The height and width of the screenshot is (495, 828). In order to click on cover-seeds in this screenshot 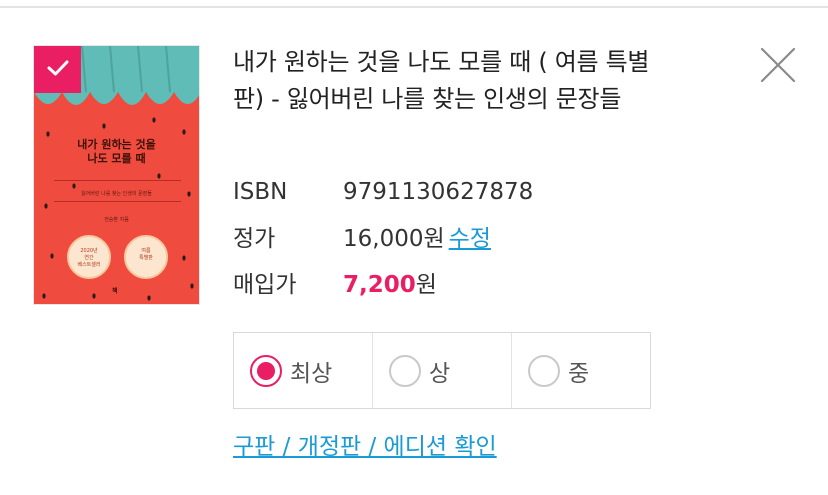, I will do `click(118, 237)`.